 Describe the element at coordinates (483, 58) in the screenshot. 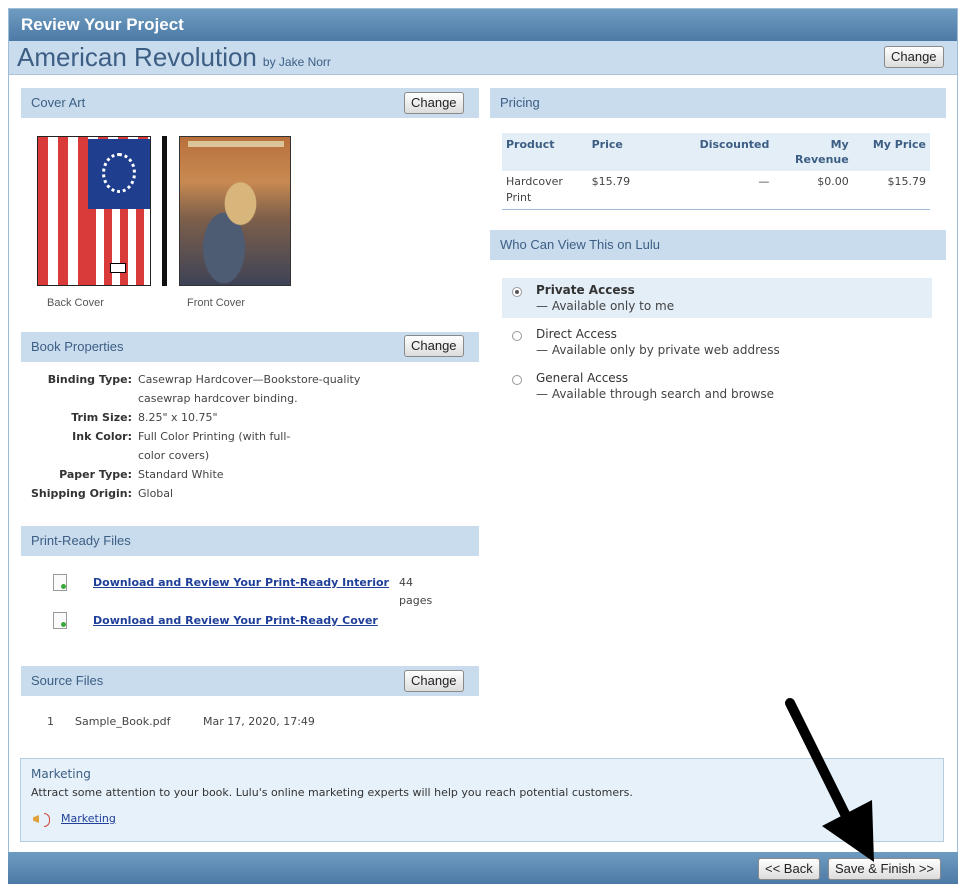

I see `project-title-bar: American Revolution by Jake Norr` at that location.